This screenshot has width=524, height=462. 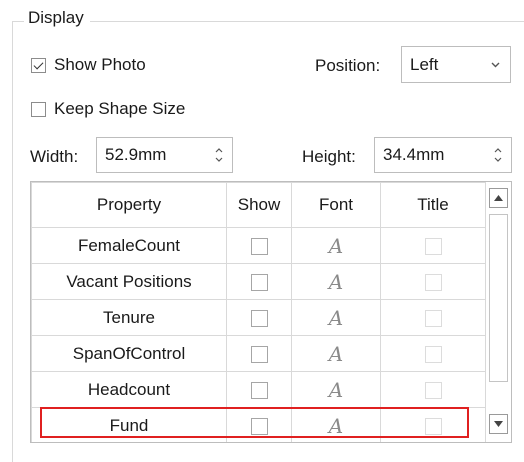 I want to click on height-spinbox: 34.4mm, so click(x=443, y=155).